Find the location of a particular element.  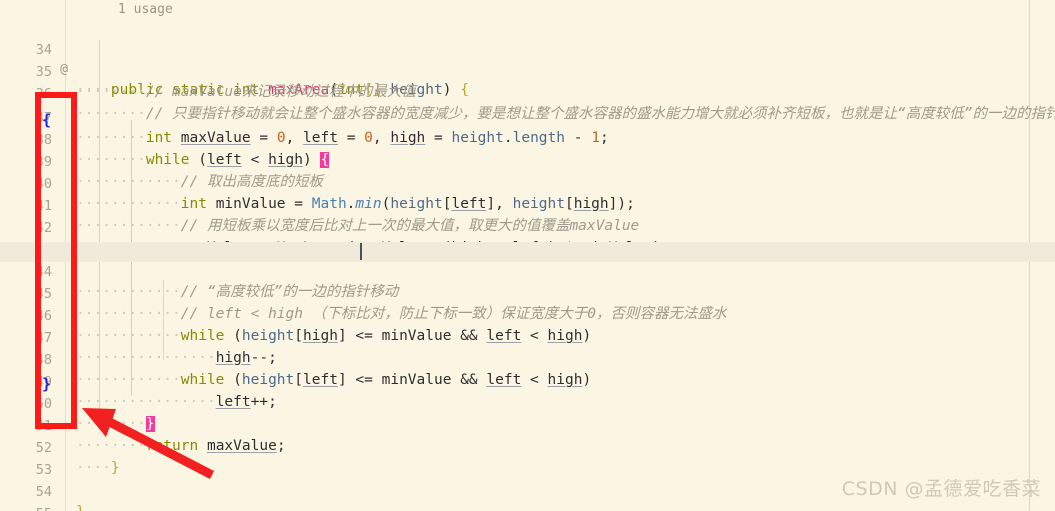

code-line-39: 39 ············// 取出高度底的短板 is located at coordinates (527, 161).